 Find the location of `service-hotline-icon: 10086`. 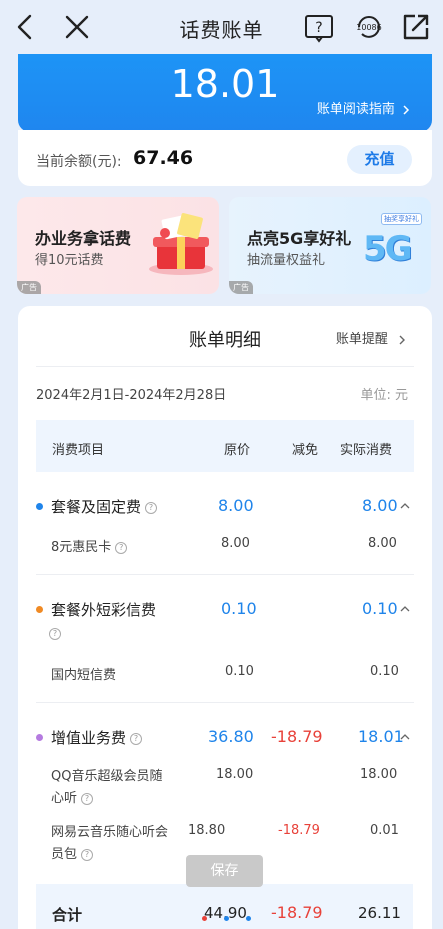

service-hotline-icon: 10086 is located at coordinates (369, 27).